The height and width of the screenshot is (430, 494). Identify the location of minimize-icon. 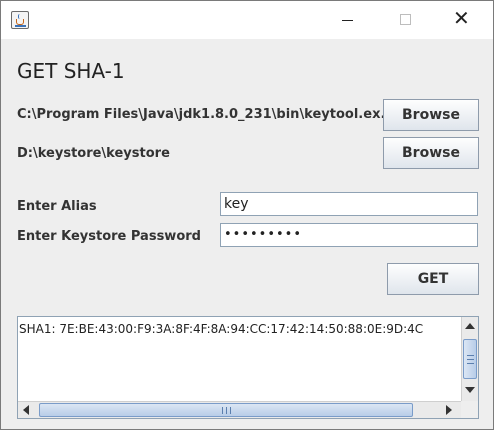
(347, 20).